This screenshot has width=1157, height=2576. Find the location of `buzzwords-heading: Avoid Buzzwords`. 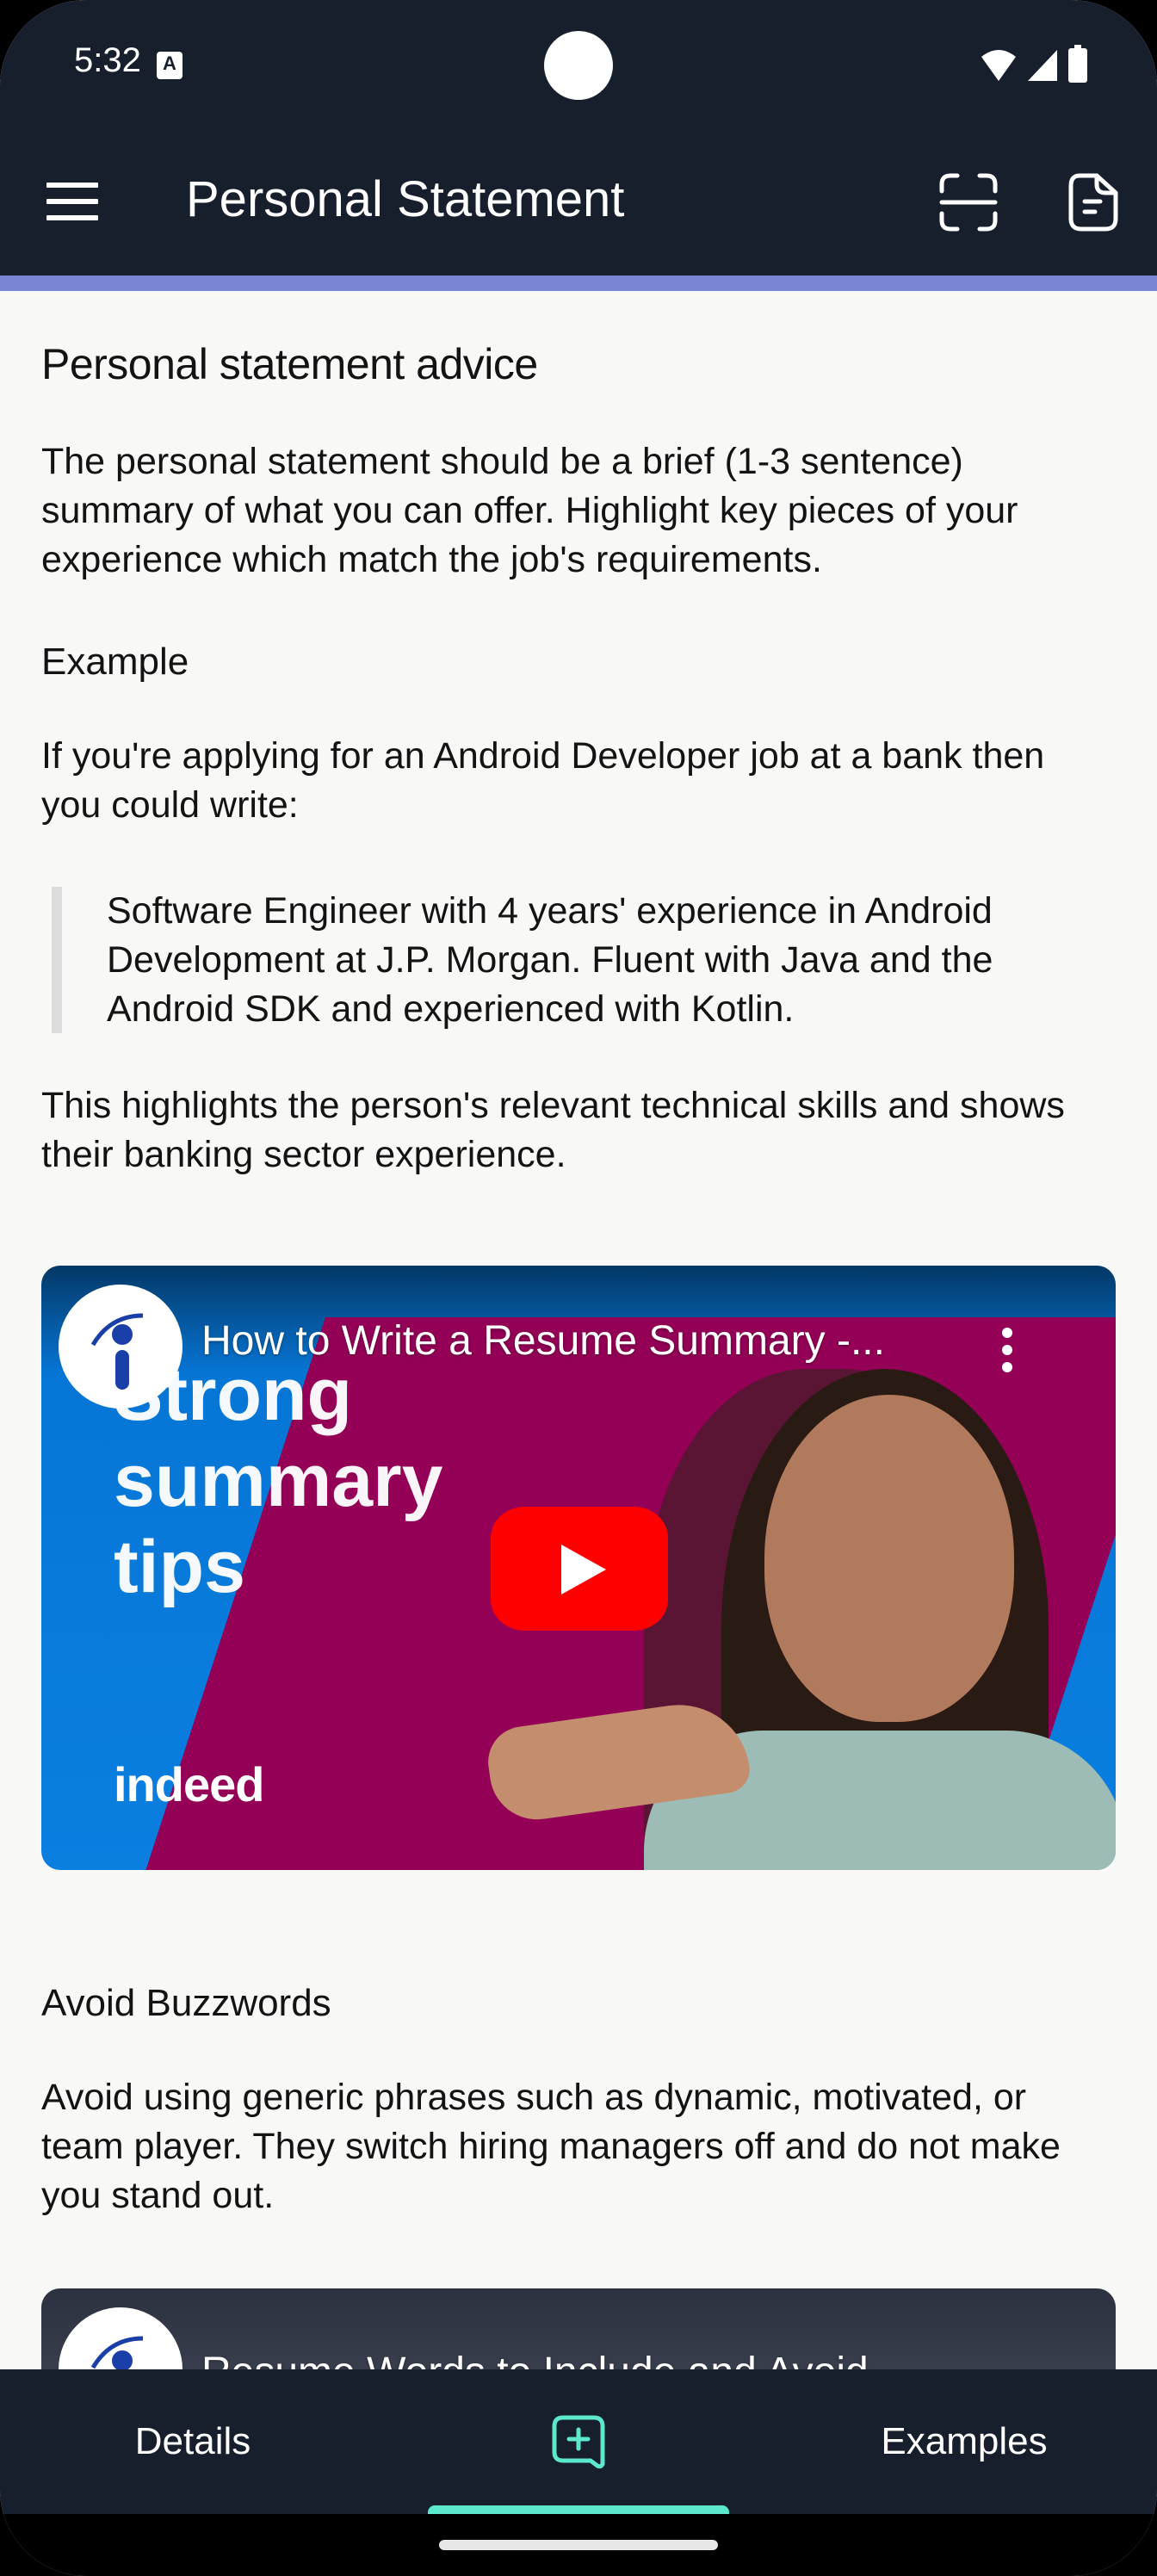

buzzwords-heading: Avoid Buzzwords is located at coordinates (186, 2003).